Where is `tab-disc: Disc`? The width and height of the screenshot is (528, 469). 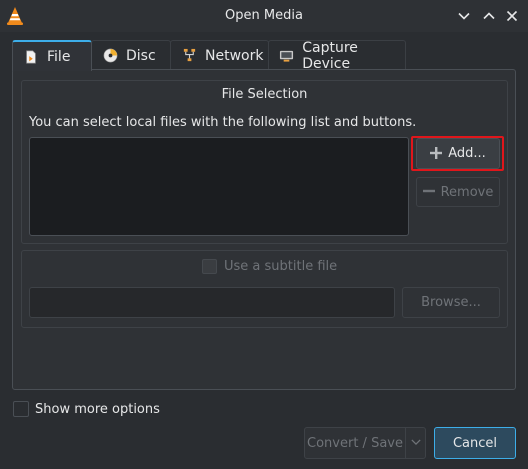
tab-disc: Disc is located at coordinates (131, 55).